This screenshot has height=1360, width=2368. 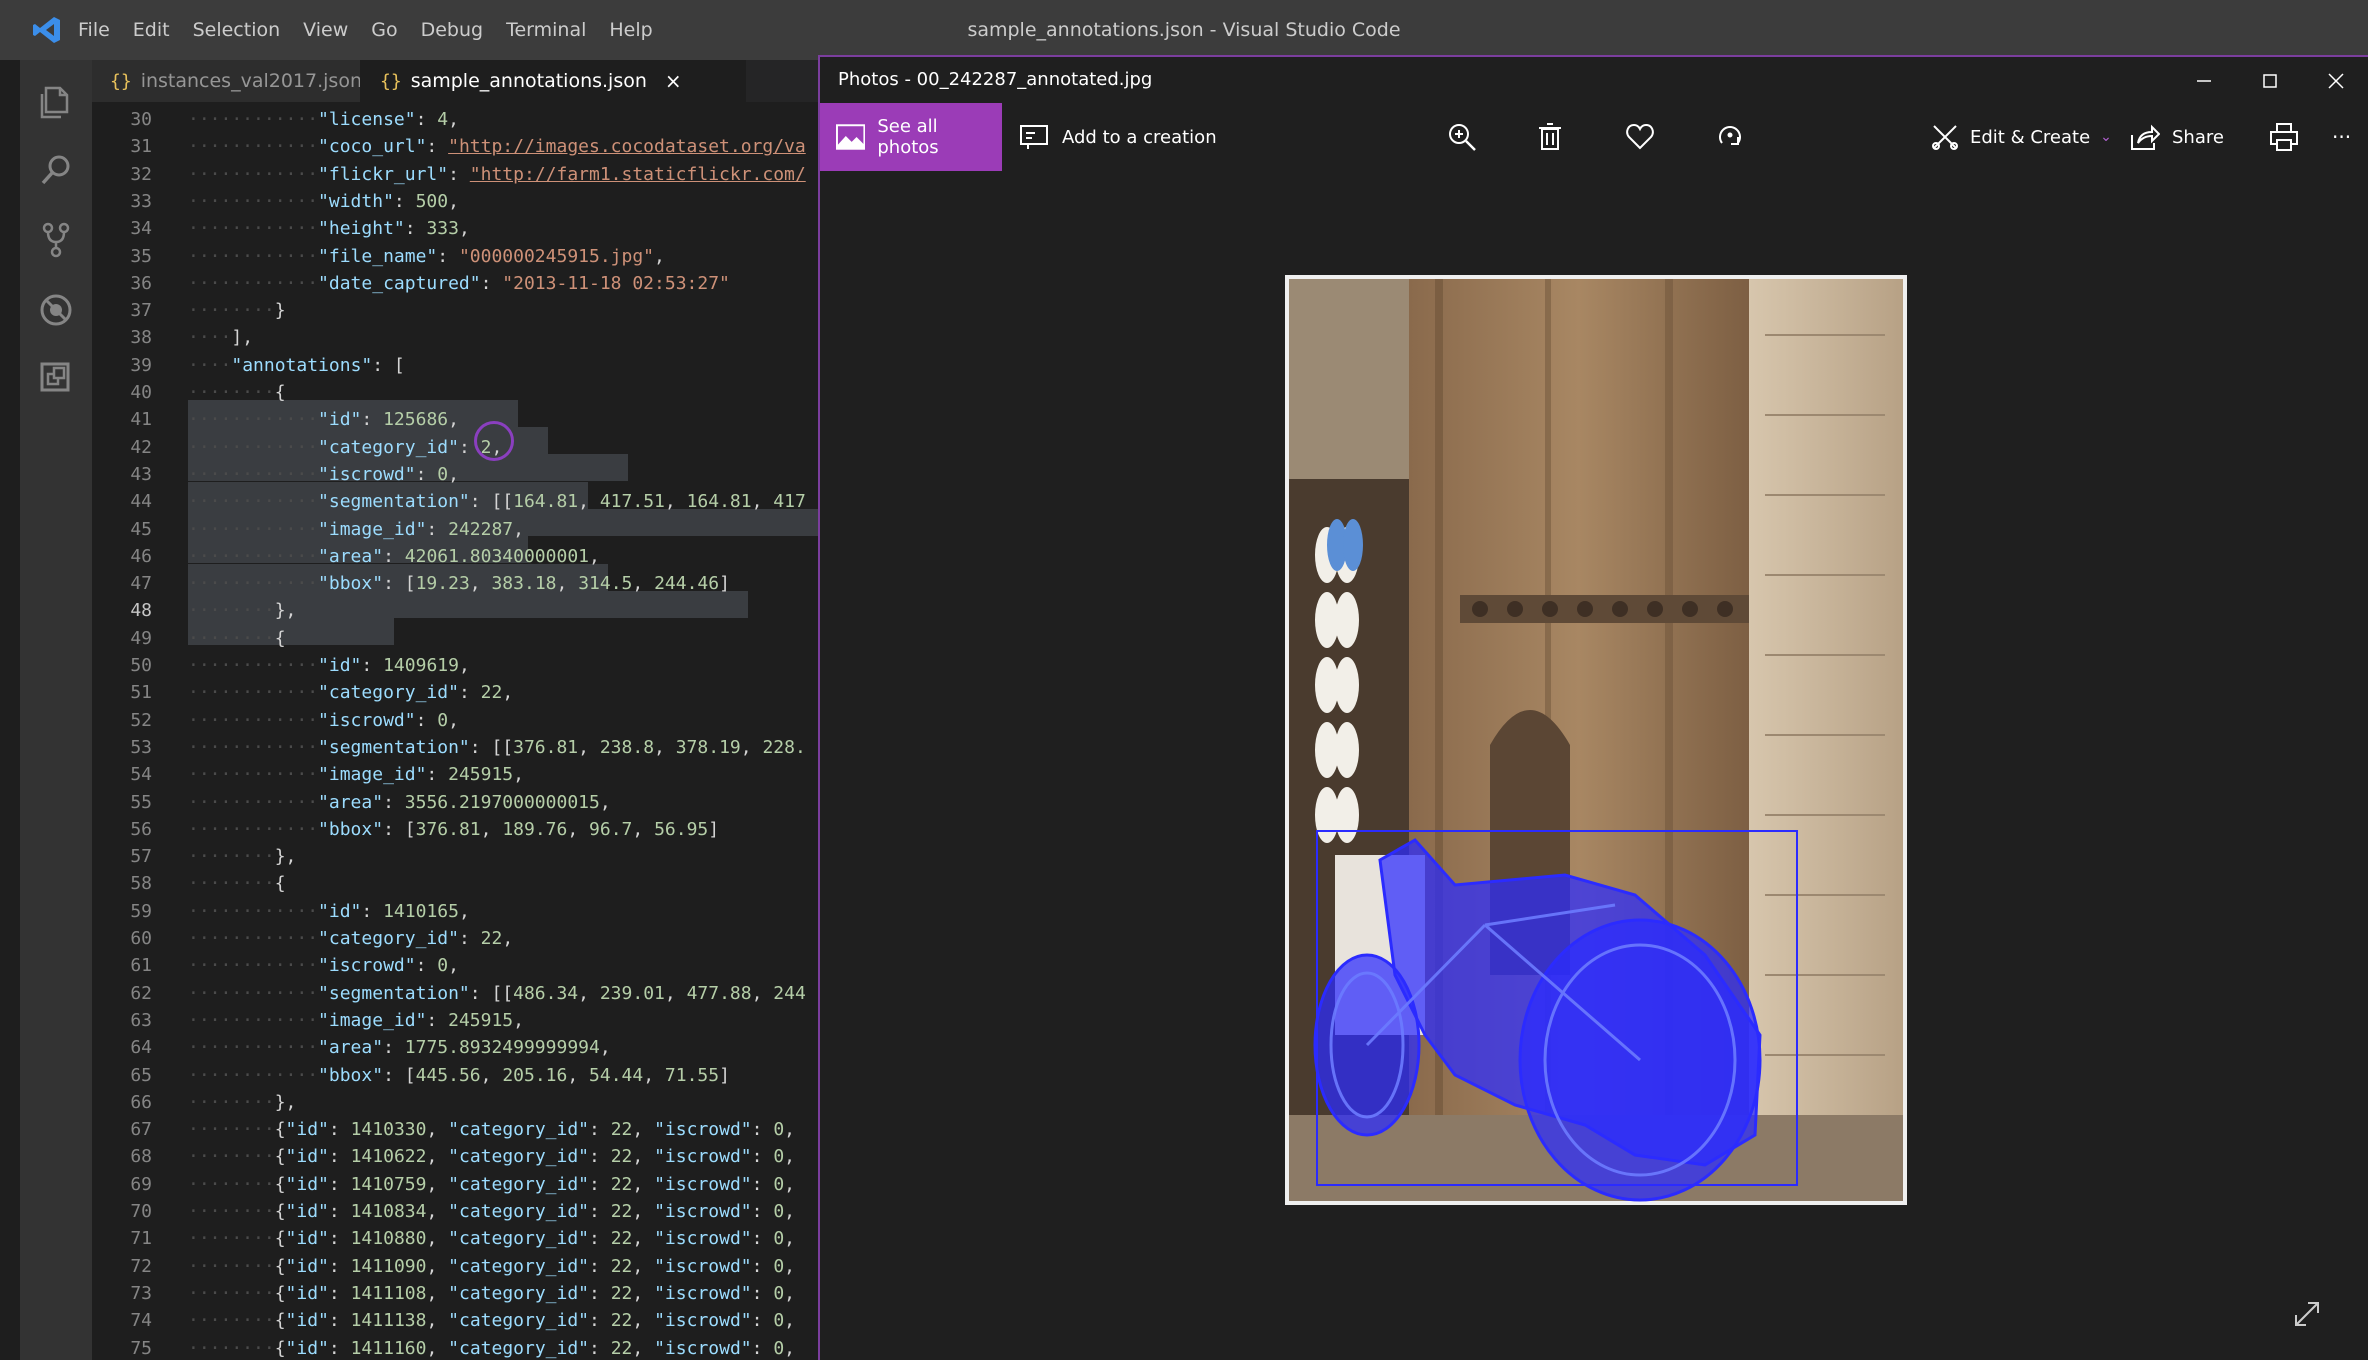 What do you see at coordinates (630, 30) in the screenshot?
I see `menu-help: Help` at bounding box center [630, 30].